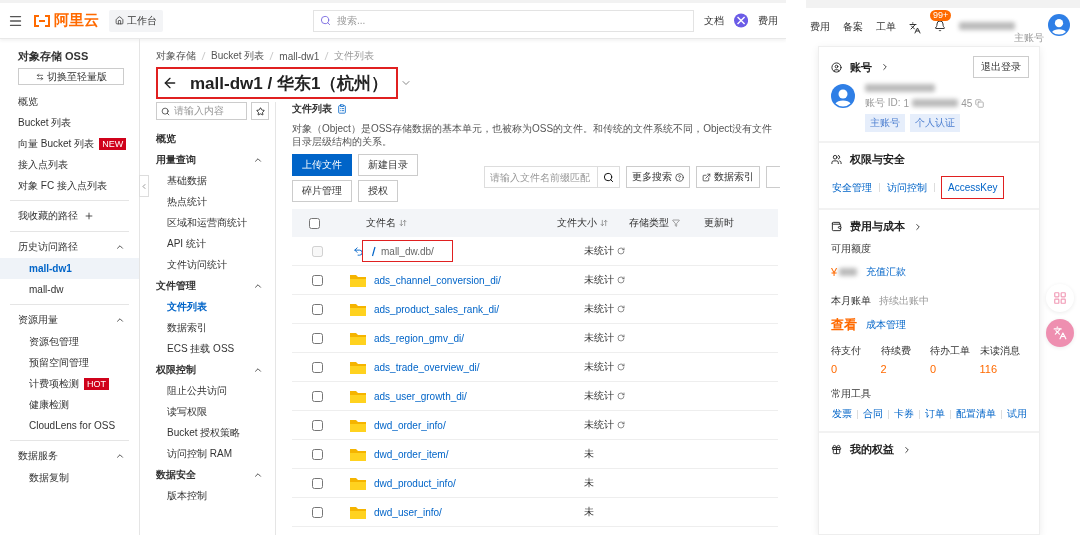 The image size is (1080, 535). I want to click on folder-link: ads_trade_overview_di/, so click(427, 367).